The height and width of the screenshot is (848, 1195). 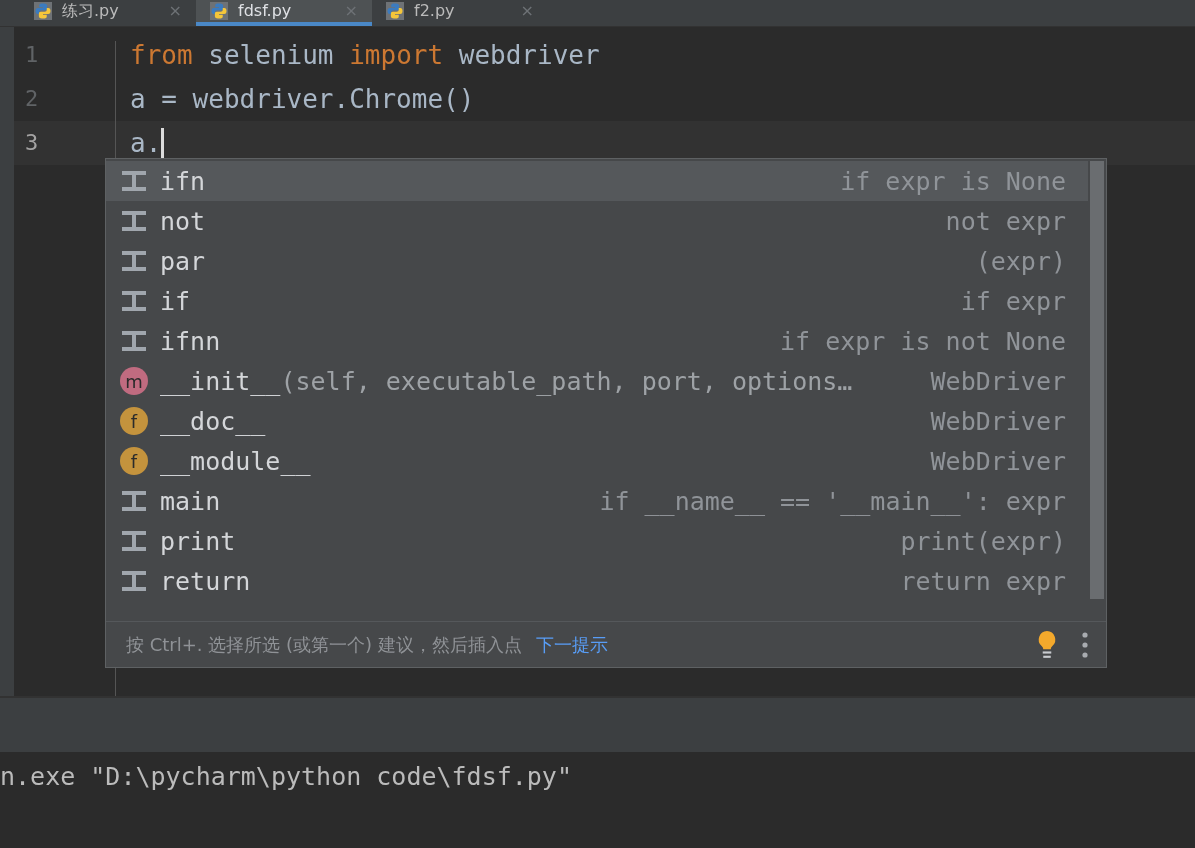 What do you see at coordinates (365, 55) in the screenshot?
I see `code-line: from selenium import webdriver` at bounding box center [365, 55].